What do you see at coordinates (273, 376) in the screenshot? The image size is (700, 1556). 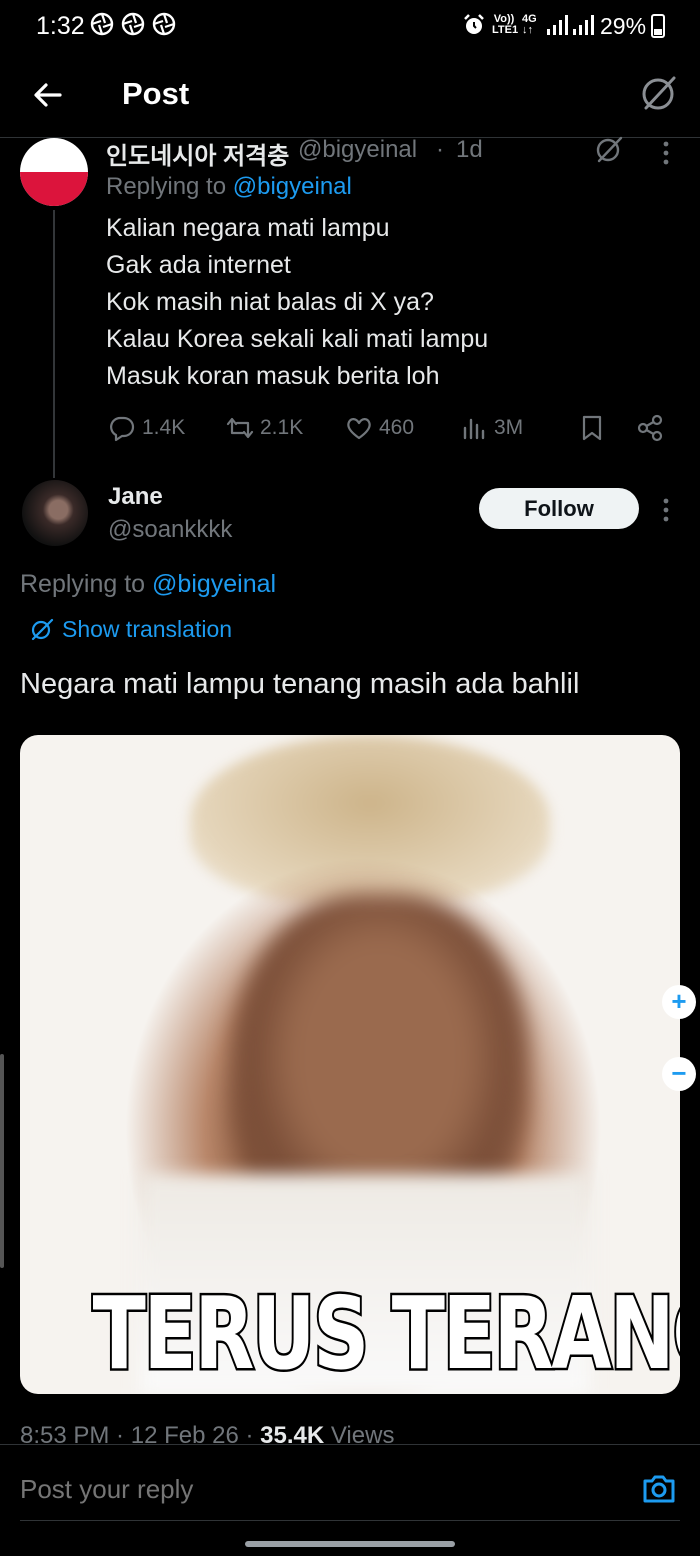 I see `post-text-line: Masuk koran masuk berita loh` at bounding box center [273, 376].